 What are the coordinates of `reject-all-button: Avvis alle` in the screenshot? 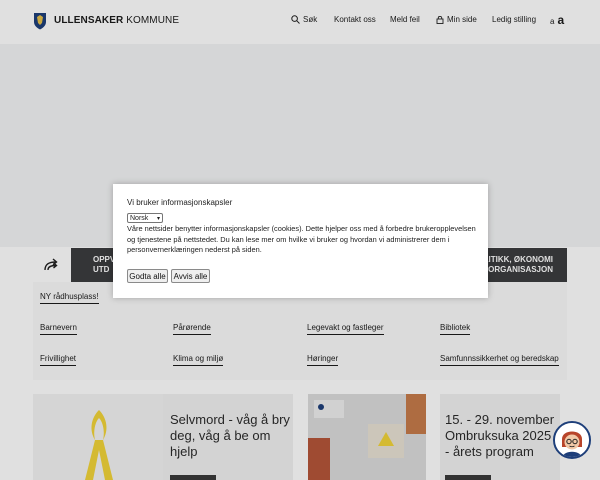 It's located at (190, 276).